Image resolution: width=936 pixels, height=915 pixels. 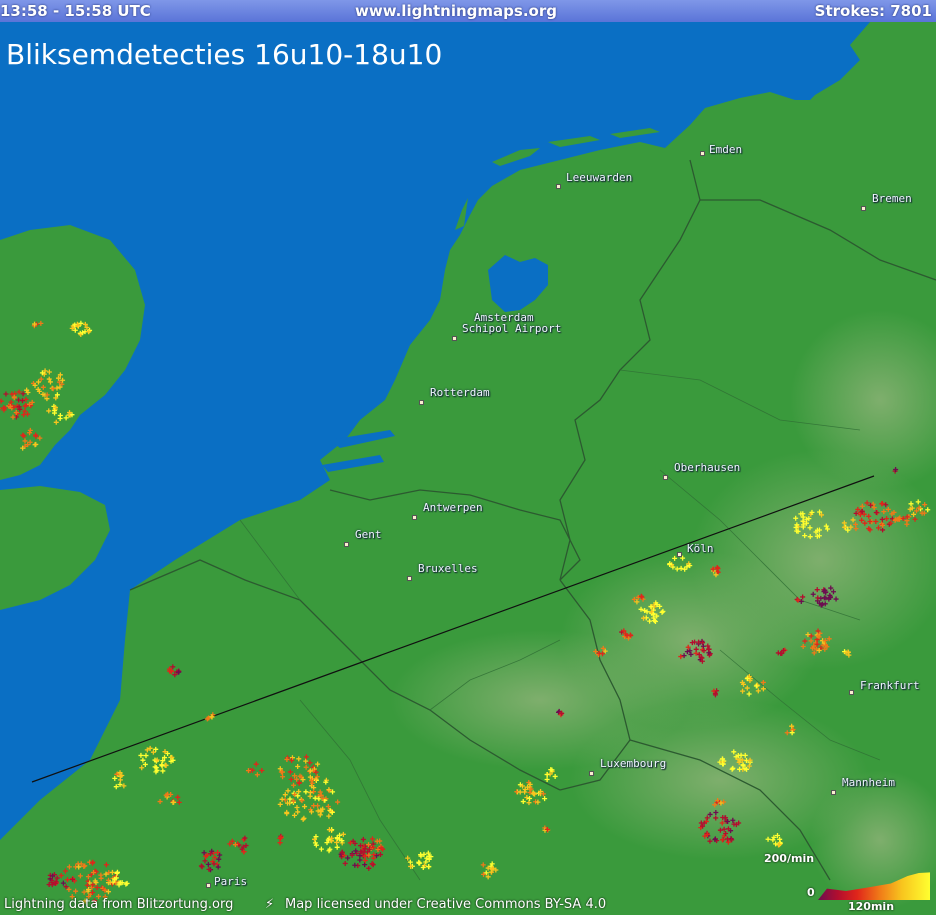 I want to click on city-label-leeuwarden: Leeuwarden, so click(x=599, y=177).